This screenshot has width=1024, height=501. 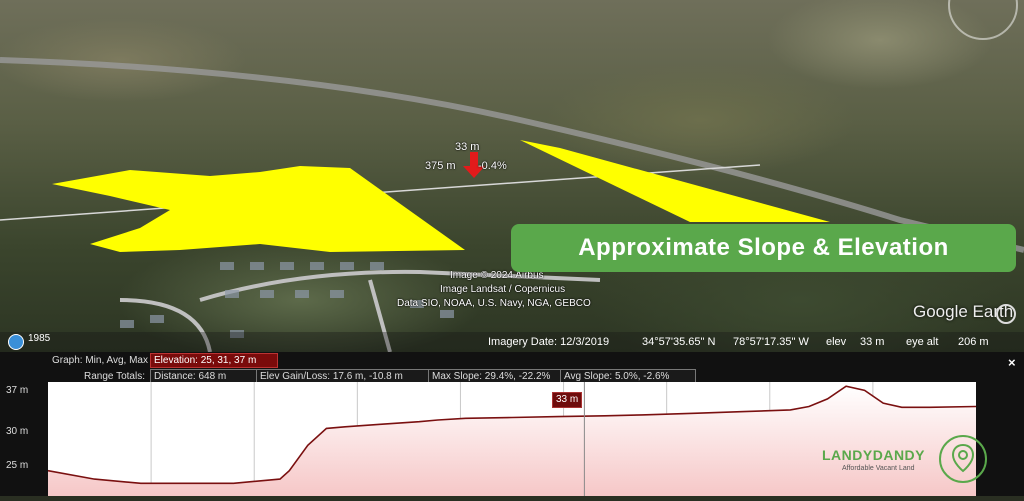 I want to click on imagery-credit-2: Image Landsat / Copernicus, so click(x=503, y=289).